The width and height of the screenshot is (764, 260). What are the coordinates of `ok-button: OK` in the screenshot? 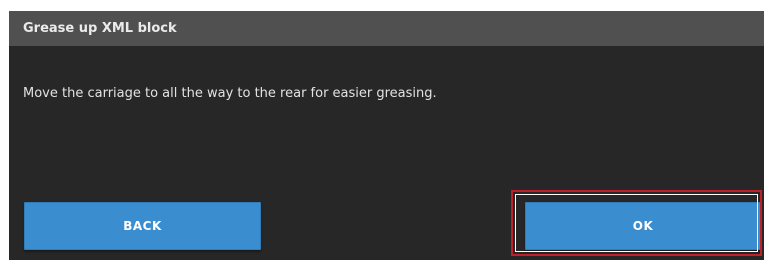 It's located at (643, 226).